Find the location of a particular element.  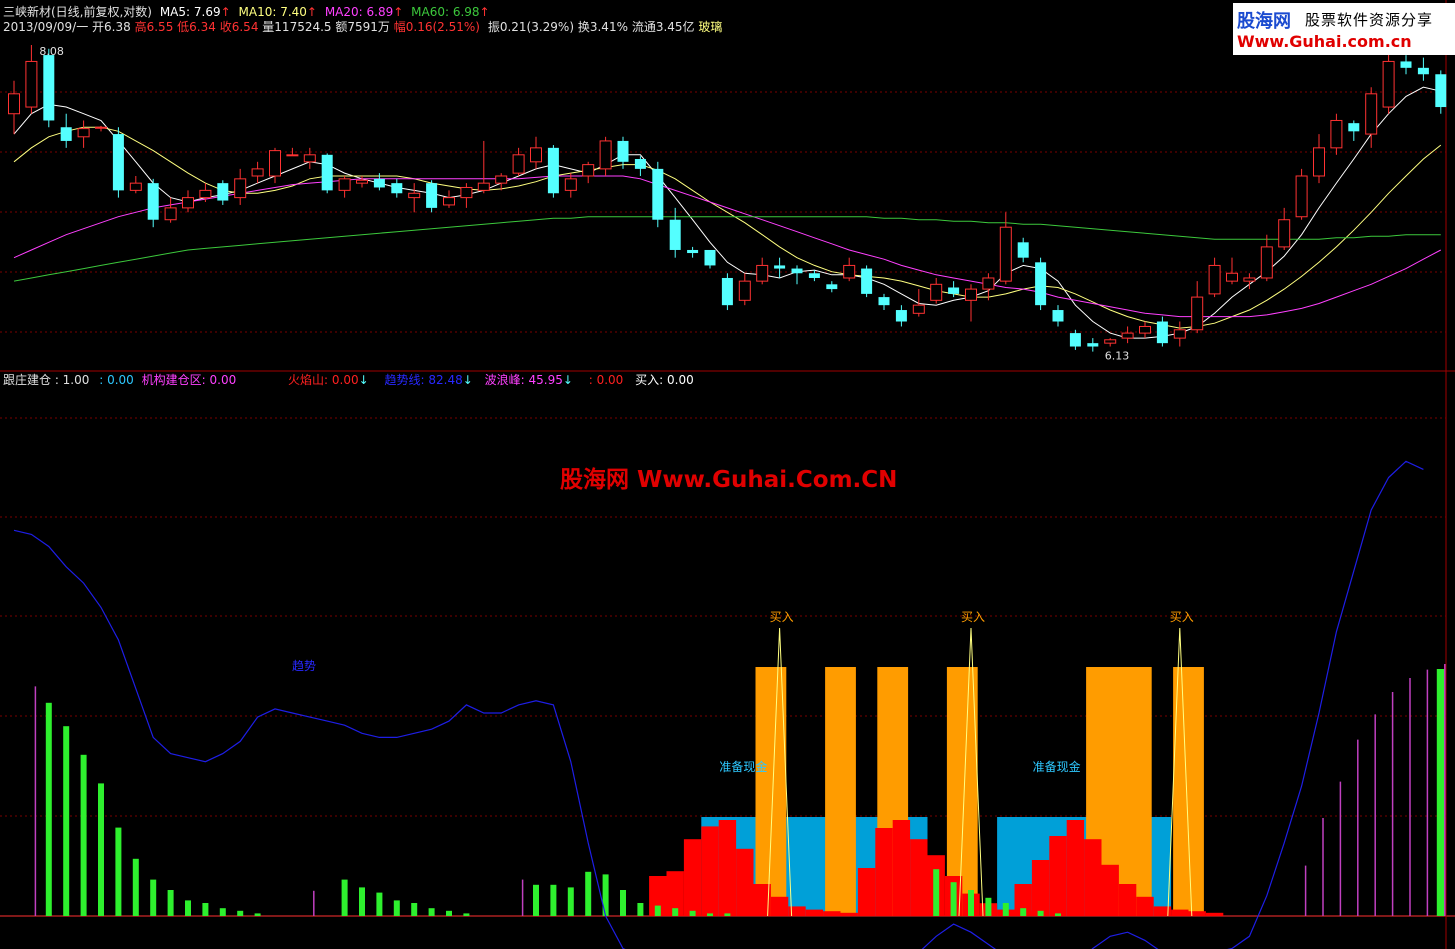

low-label: 低6.34 is located at coordinates (196, 27).